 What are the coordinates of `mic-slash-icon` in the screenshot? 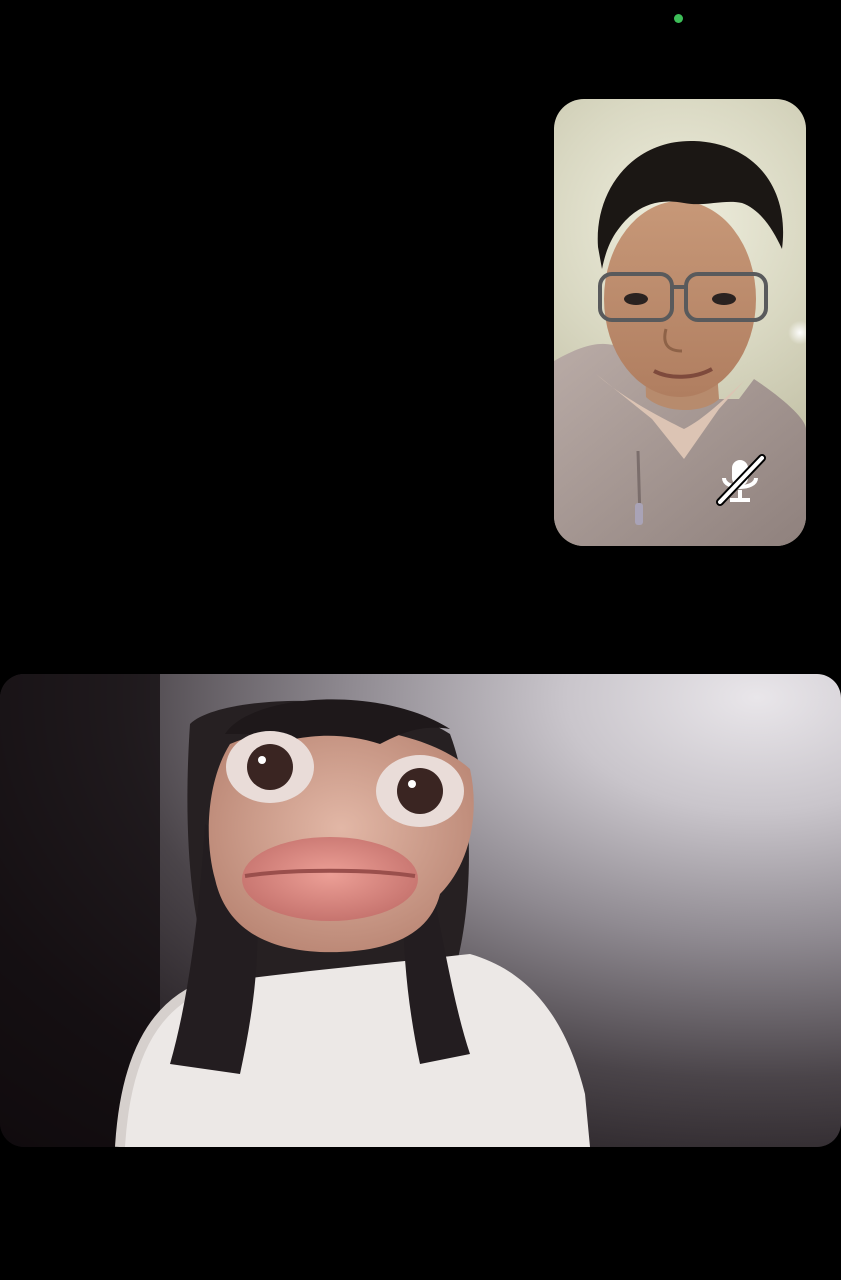 It's located at (741, 480).